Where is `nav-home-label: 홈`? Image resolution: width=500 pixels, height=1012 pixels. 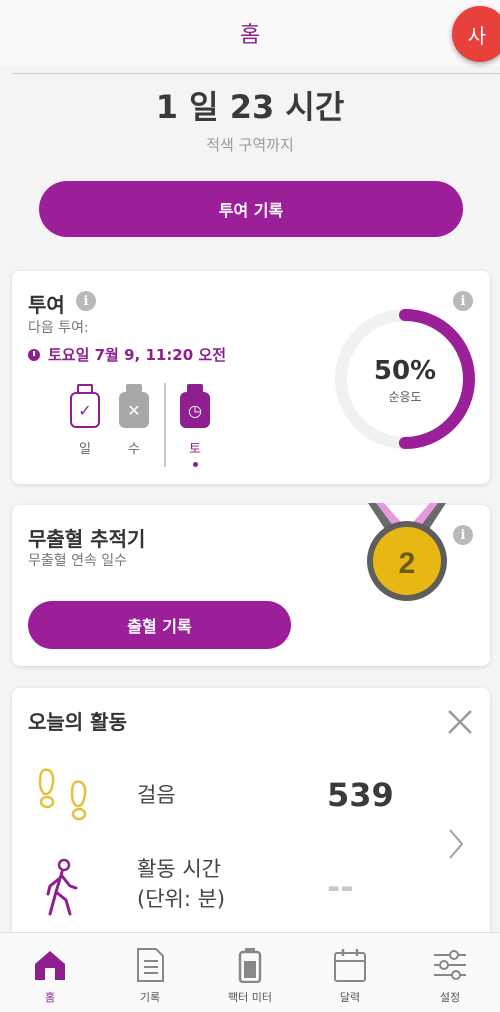 nav-home-label: 홈 is located at coordinates (50, 997).